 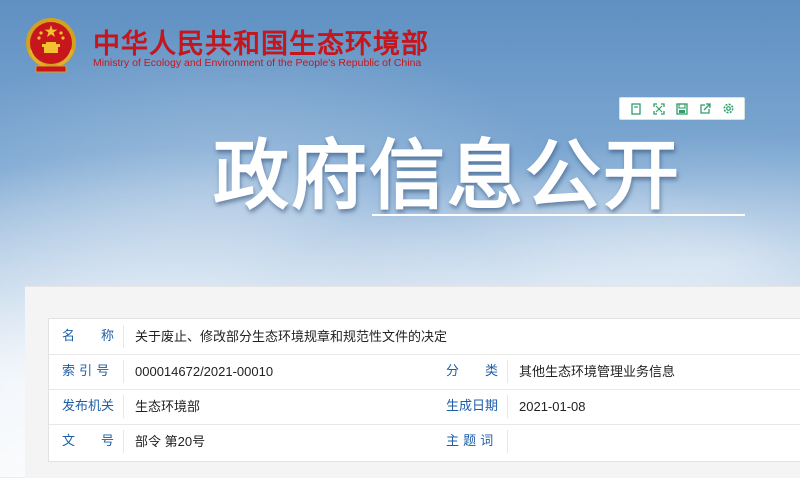 What do you see at coordinates (705, 109) in the screenshot?
I see `share-icon` at bounding box center [705, 109].